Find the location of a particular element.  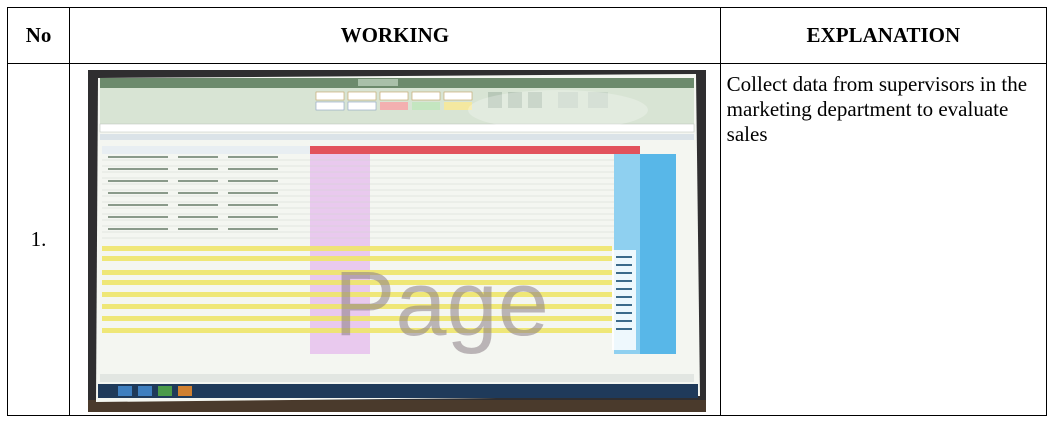

header-explanation: EXPLANATION is located at coordinates (883, 35).